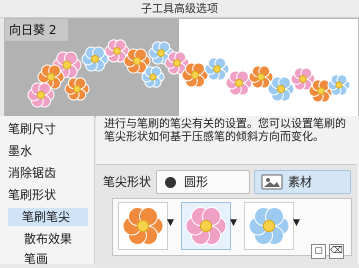 The width and height of the screenshot is (359, 268). What do you see at coordinates (127, 182) in the screenshot?
I see `tip-shape-label: 笔尖形状` at bounding box center [127, 182].